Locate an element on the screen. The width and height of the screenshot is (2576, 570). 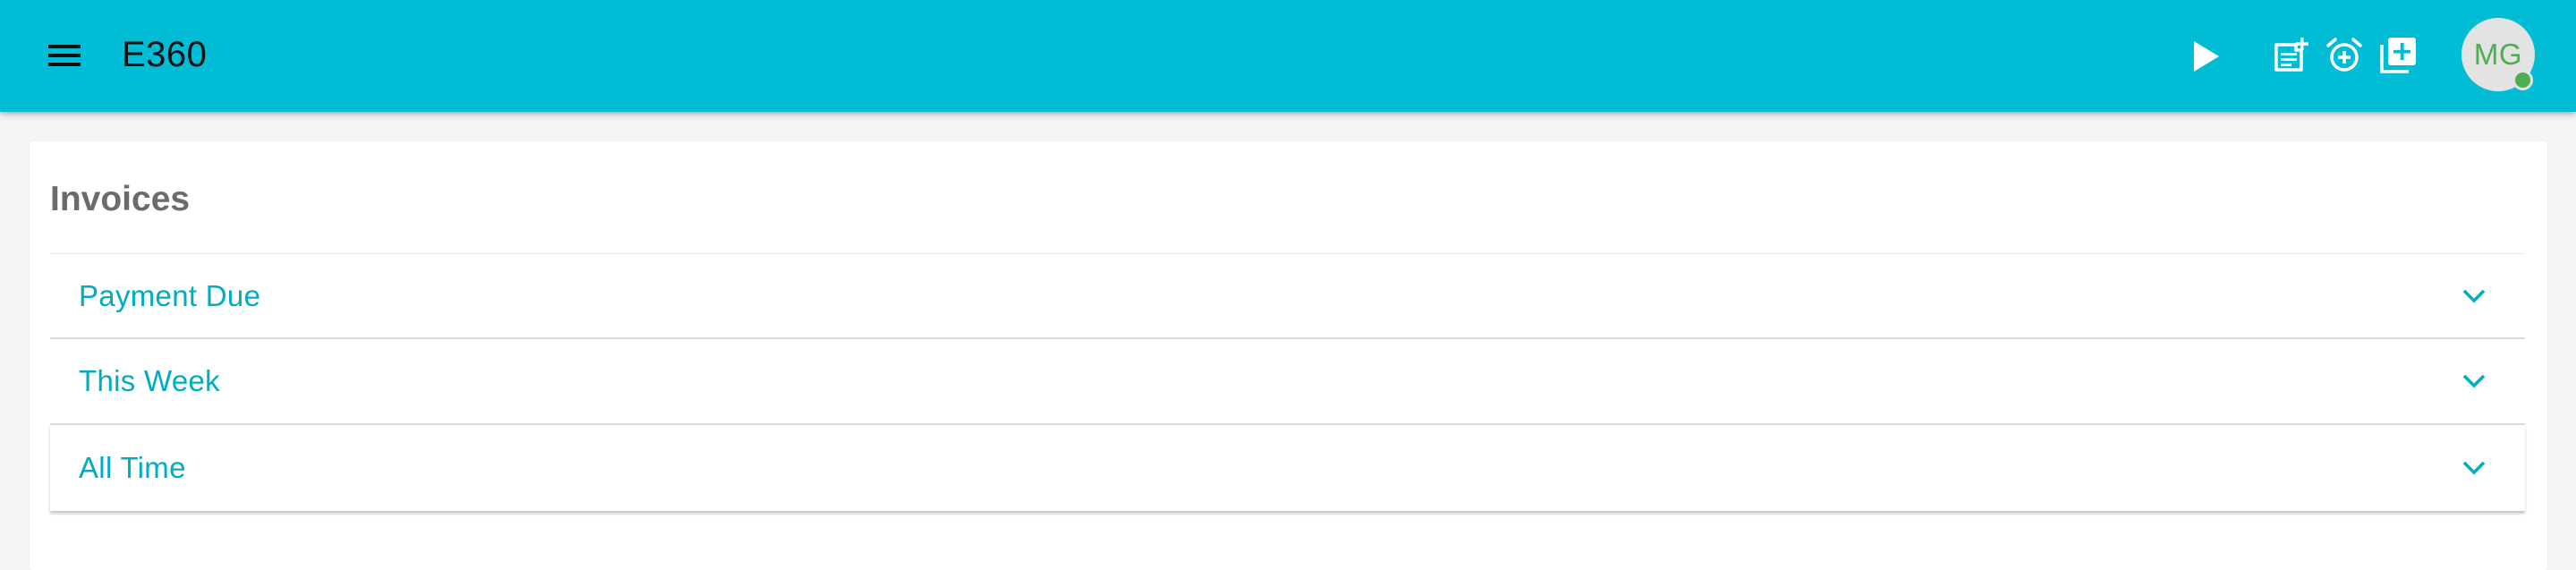
note-add-icon is located at coordinates (2291, 55).